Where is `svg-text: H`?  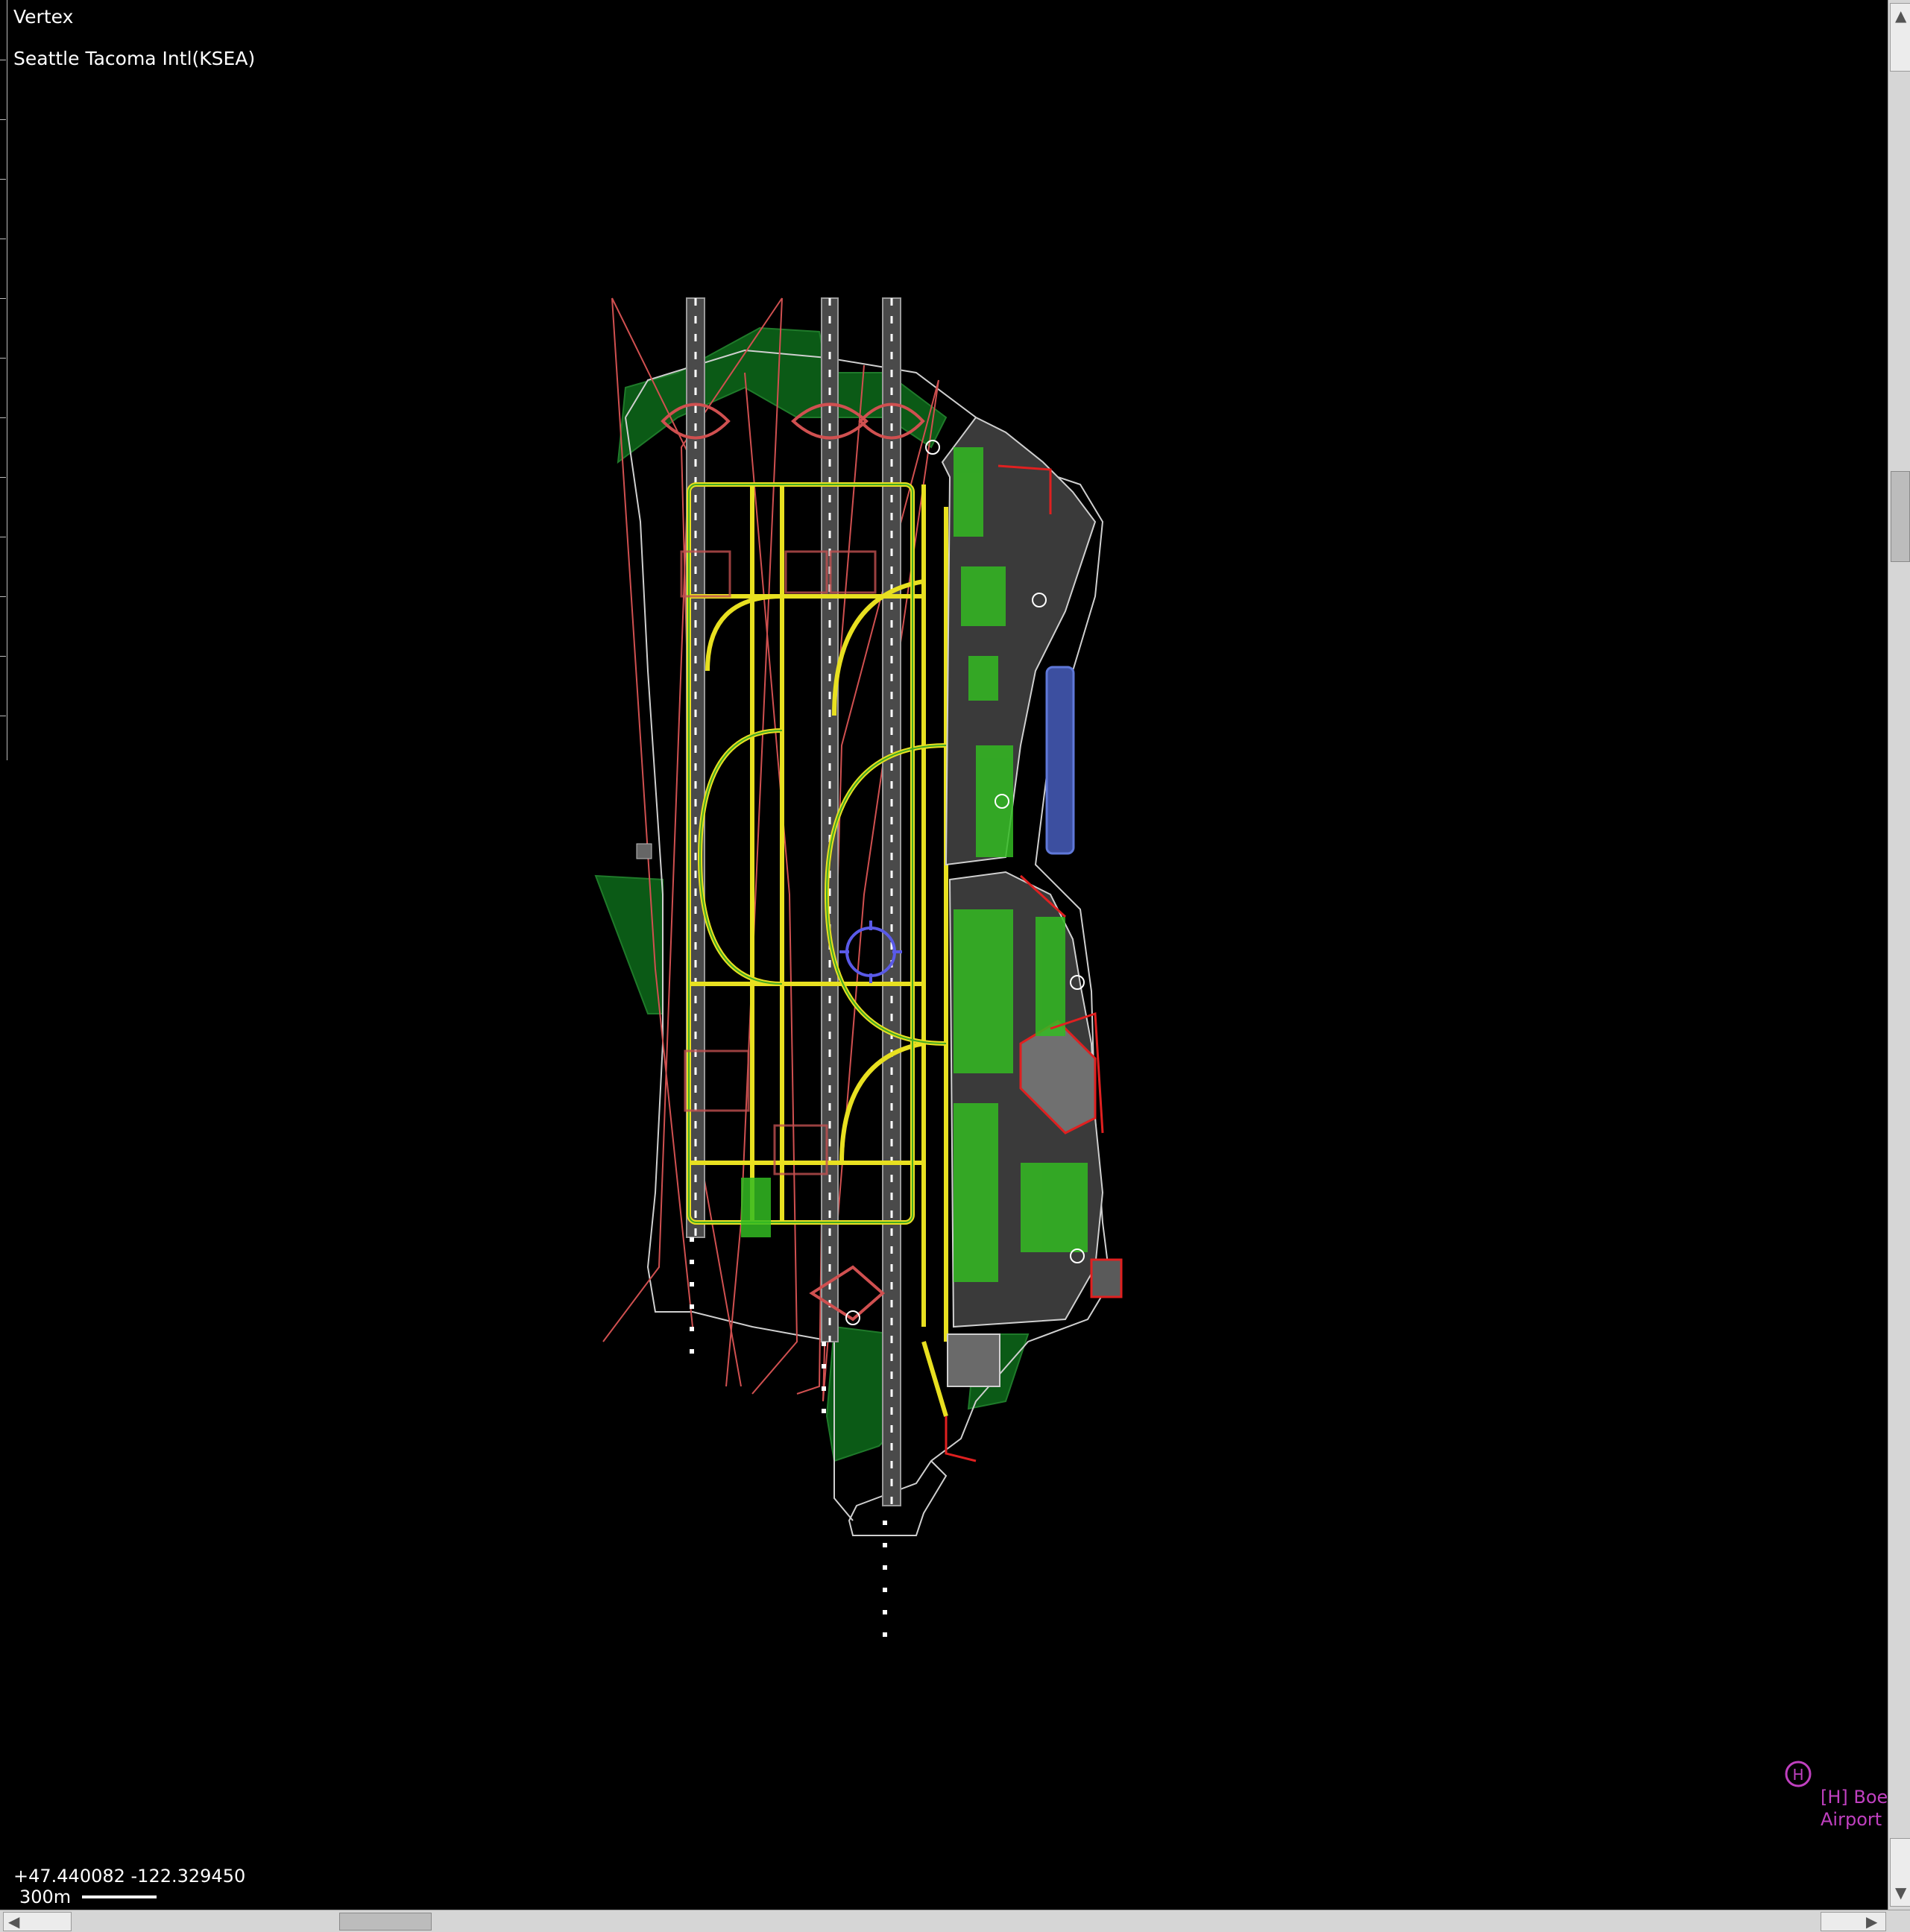
svg-text: H is located at coordinates (1798, 1775).